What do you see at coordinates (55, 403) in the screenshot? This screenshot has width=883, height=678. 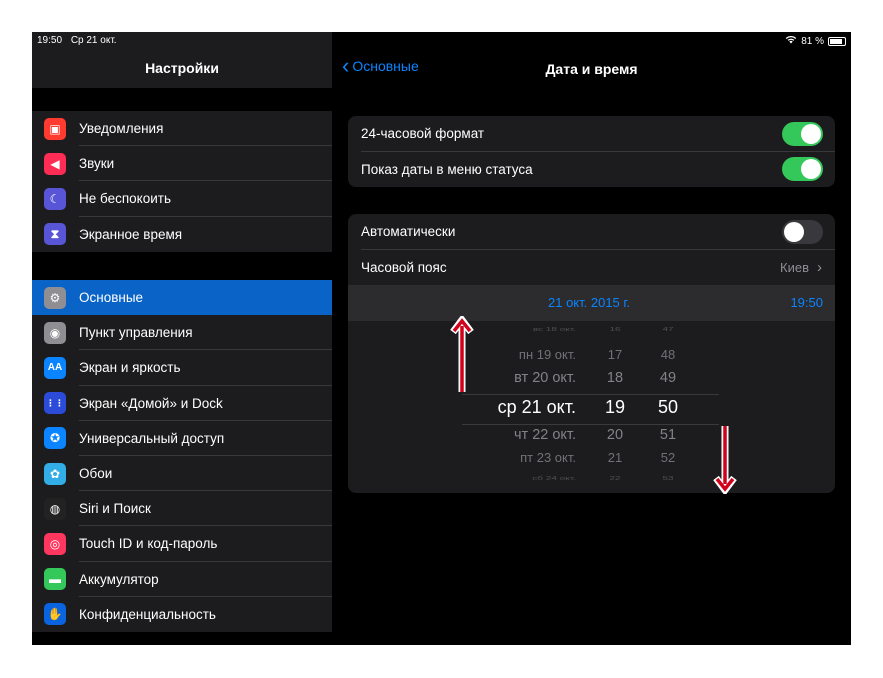 I see `home-screen-icon: ⋮⋮` at bounding box center [55, 403].